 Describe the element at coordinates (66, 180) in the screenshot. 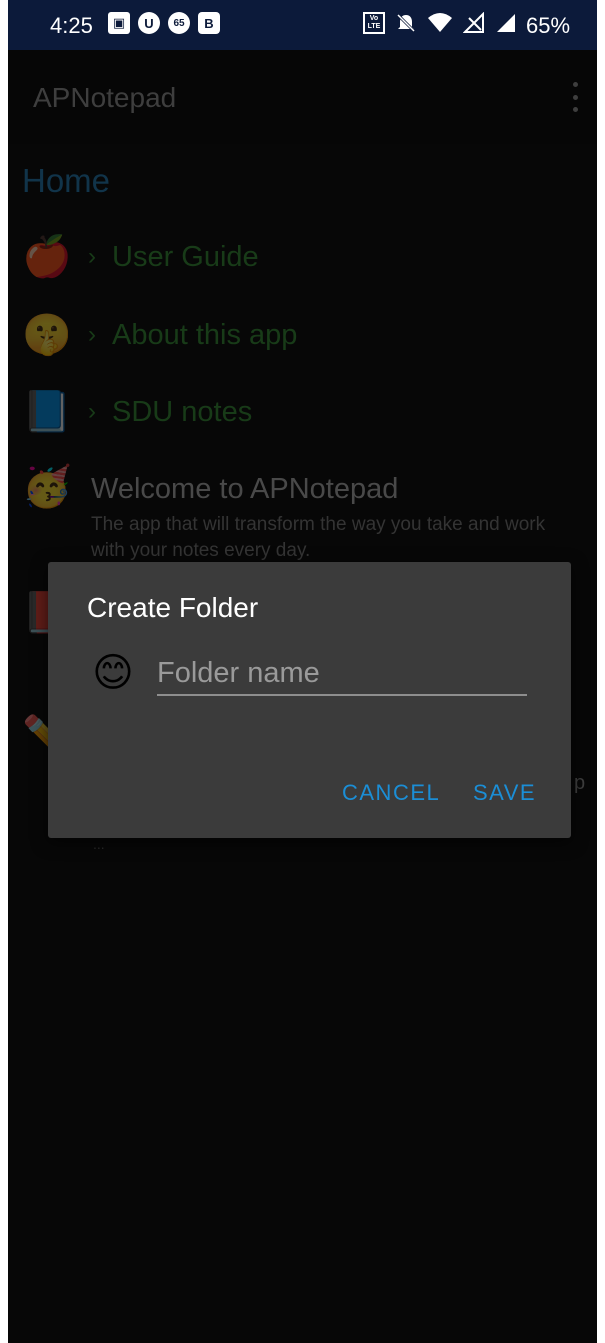

I see `page-title: Home` at that location.